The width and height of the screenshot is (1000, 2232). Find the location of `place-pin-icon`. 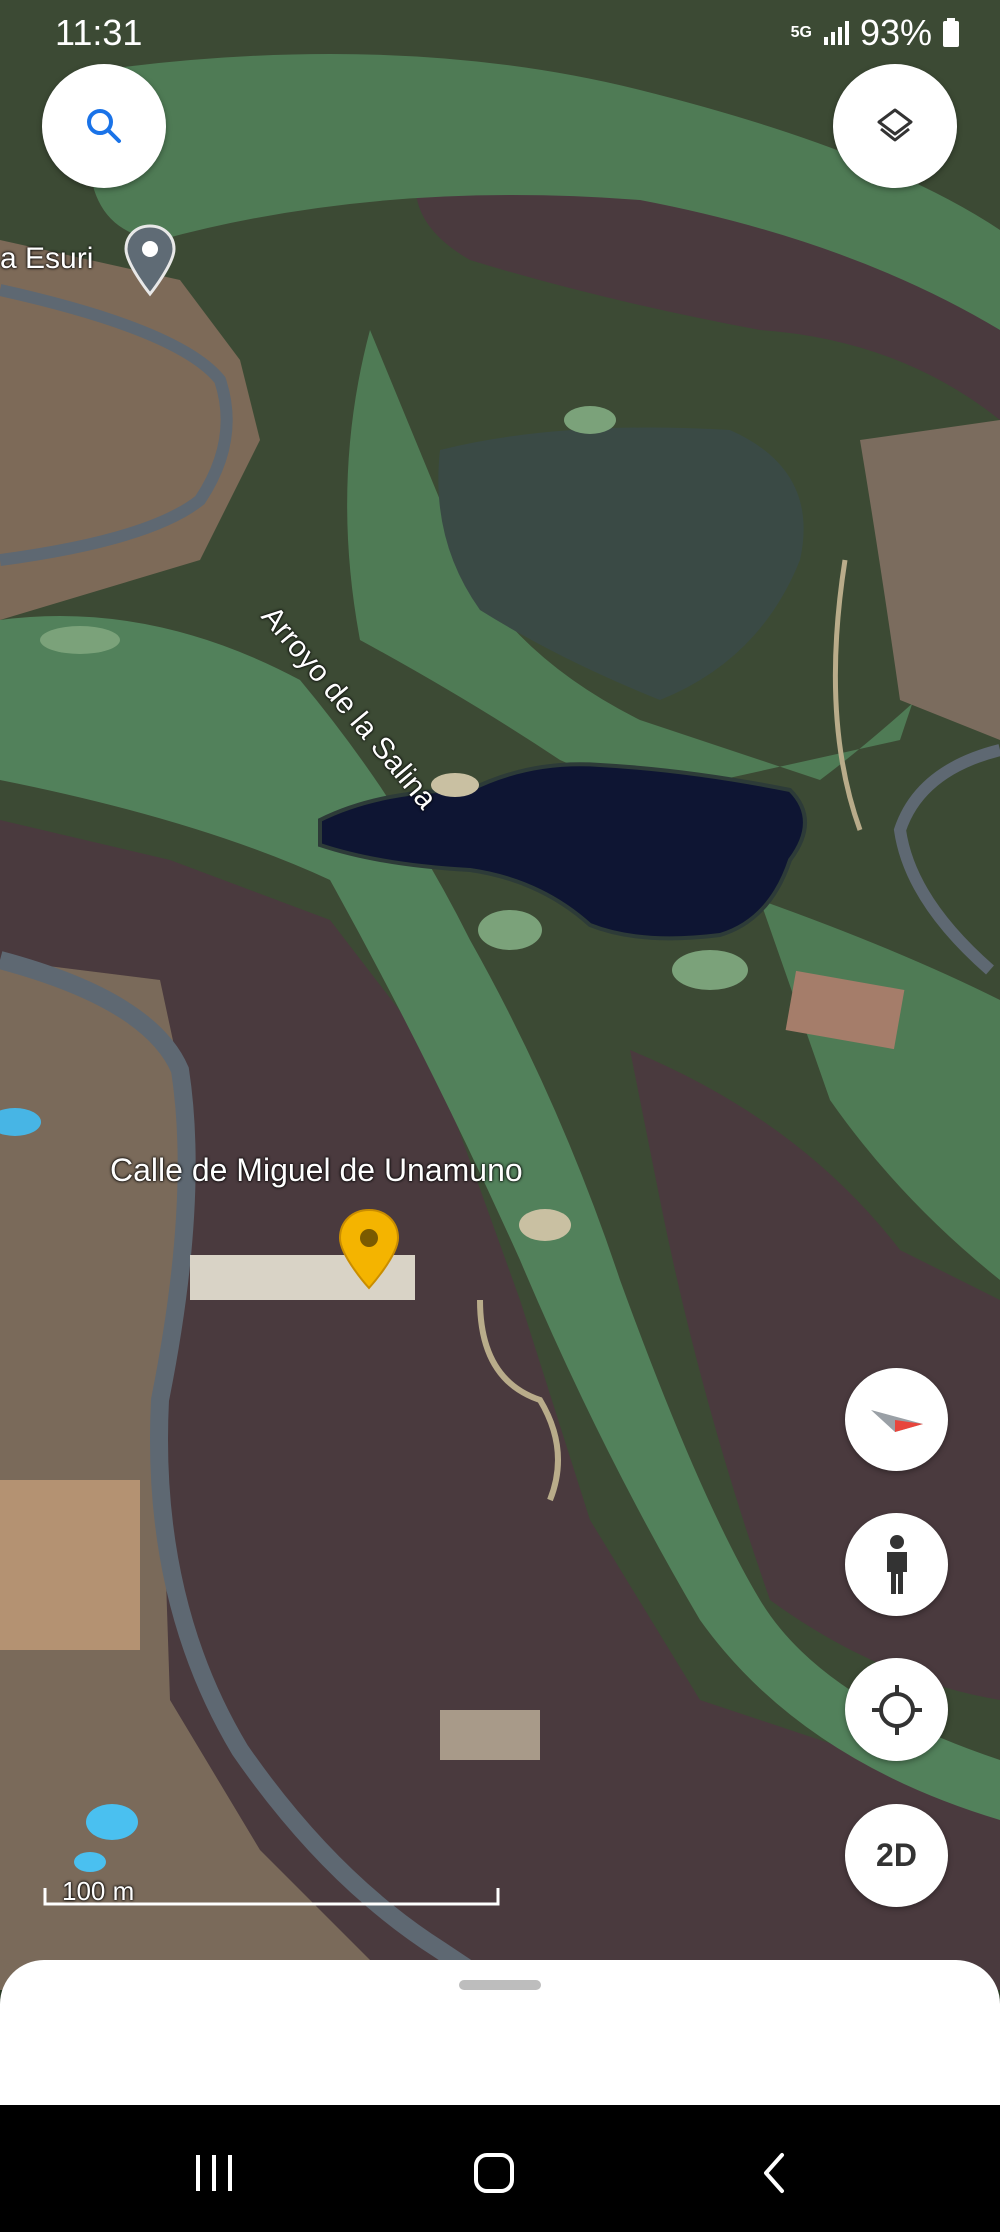

place-pin-icon is located at coordinates (150, 262).